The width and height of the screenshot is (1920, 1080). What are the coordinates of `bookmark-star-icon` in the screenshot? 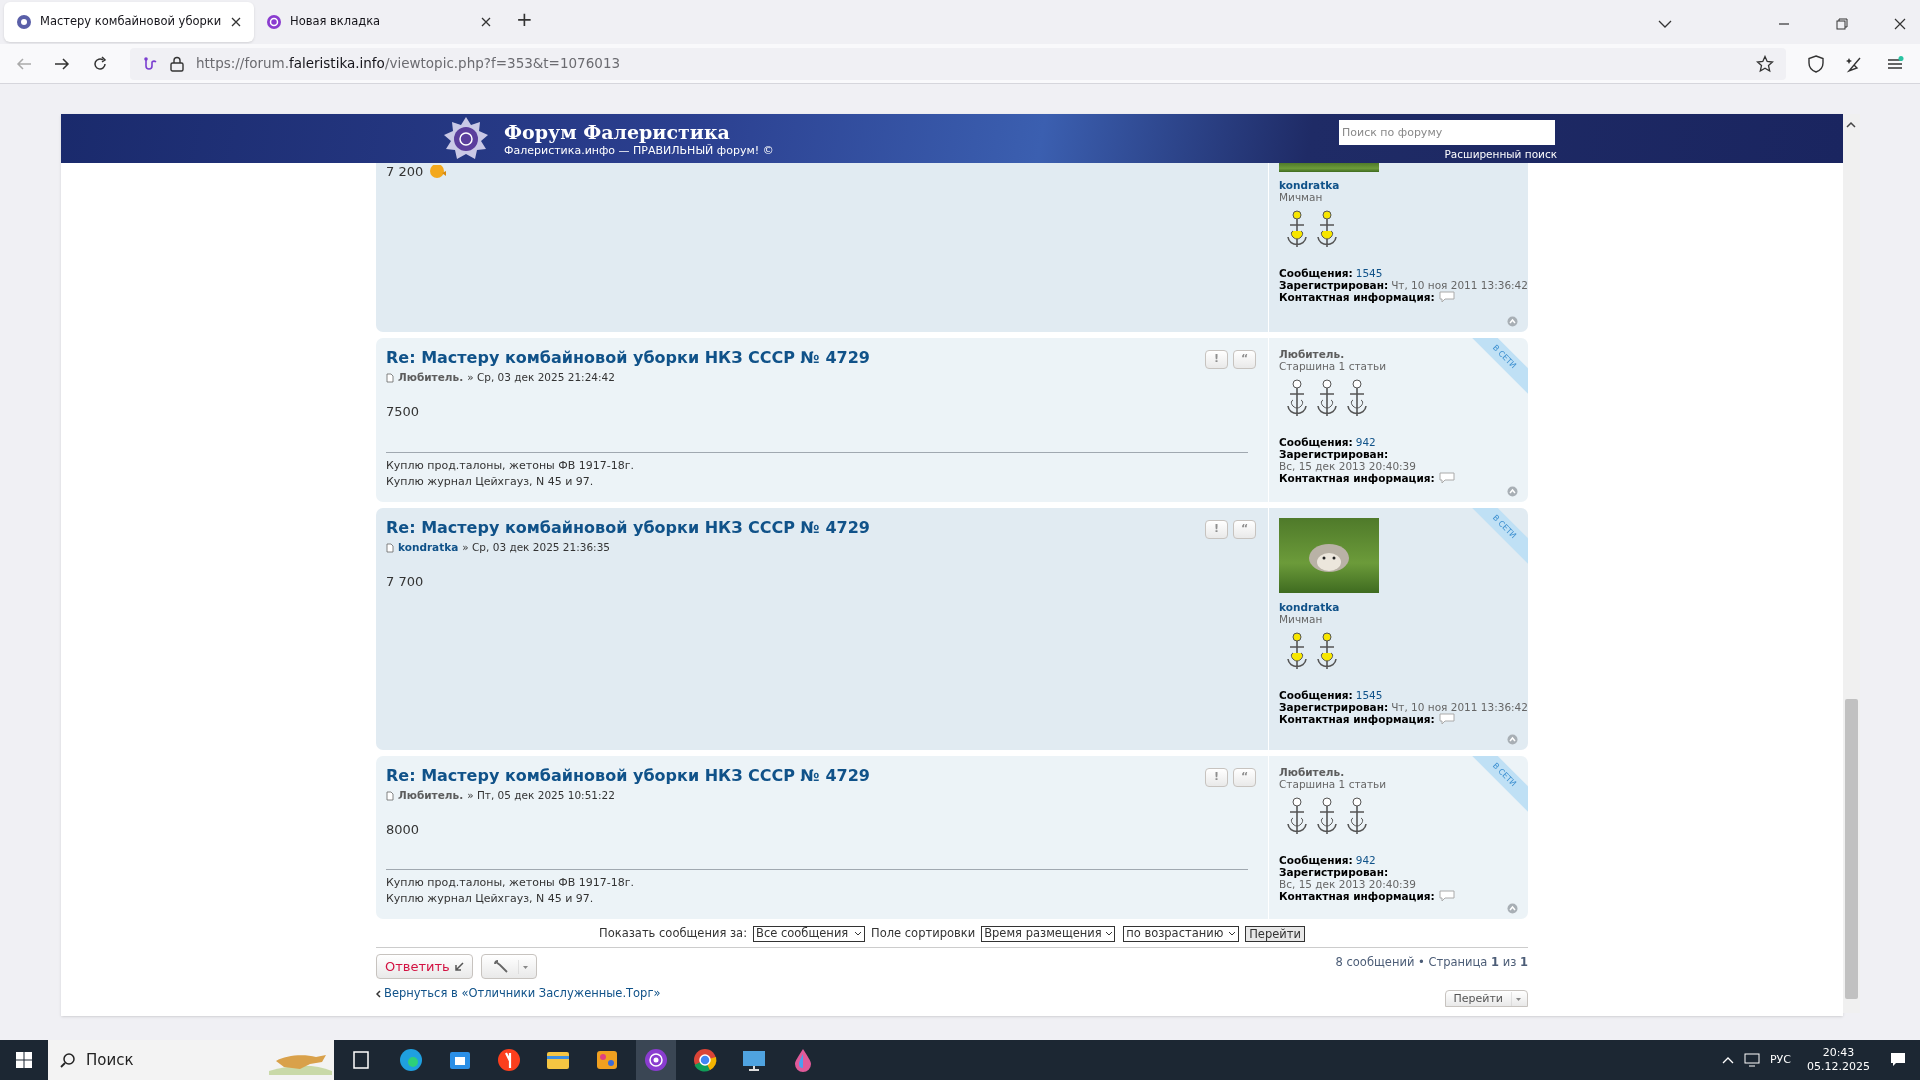 It's located at (1765, 63).